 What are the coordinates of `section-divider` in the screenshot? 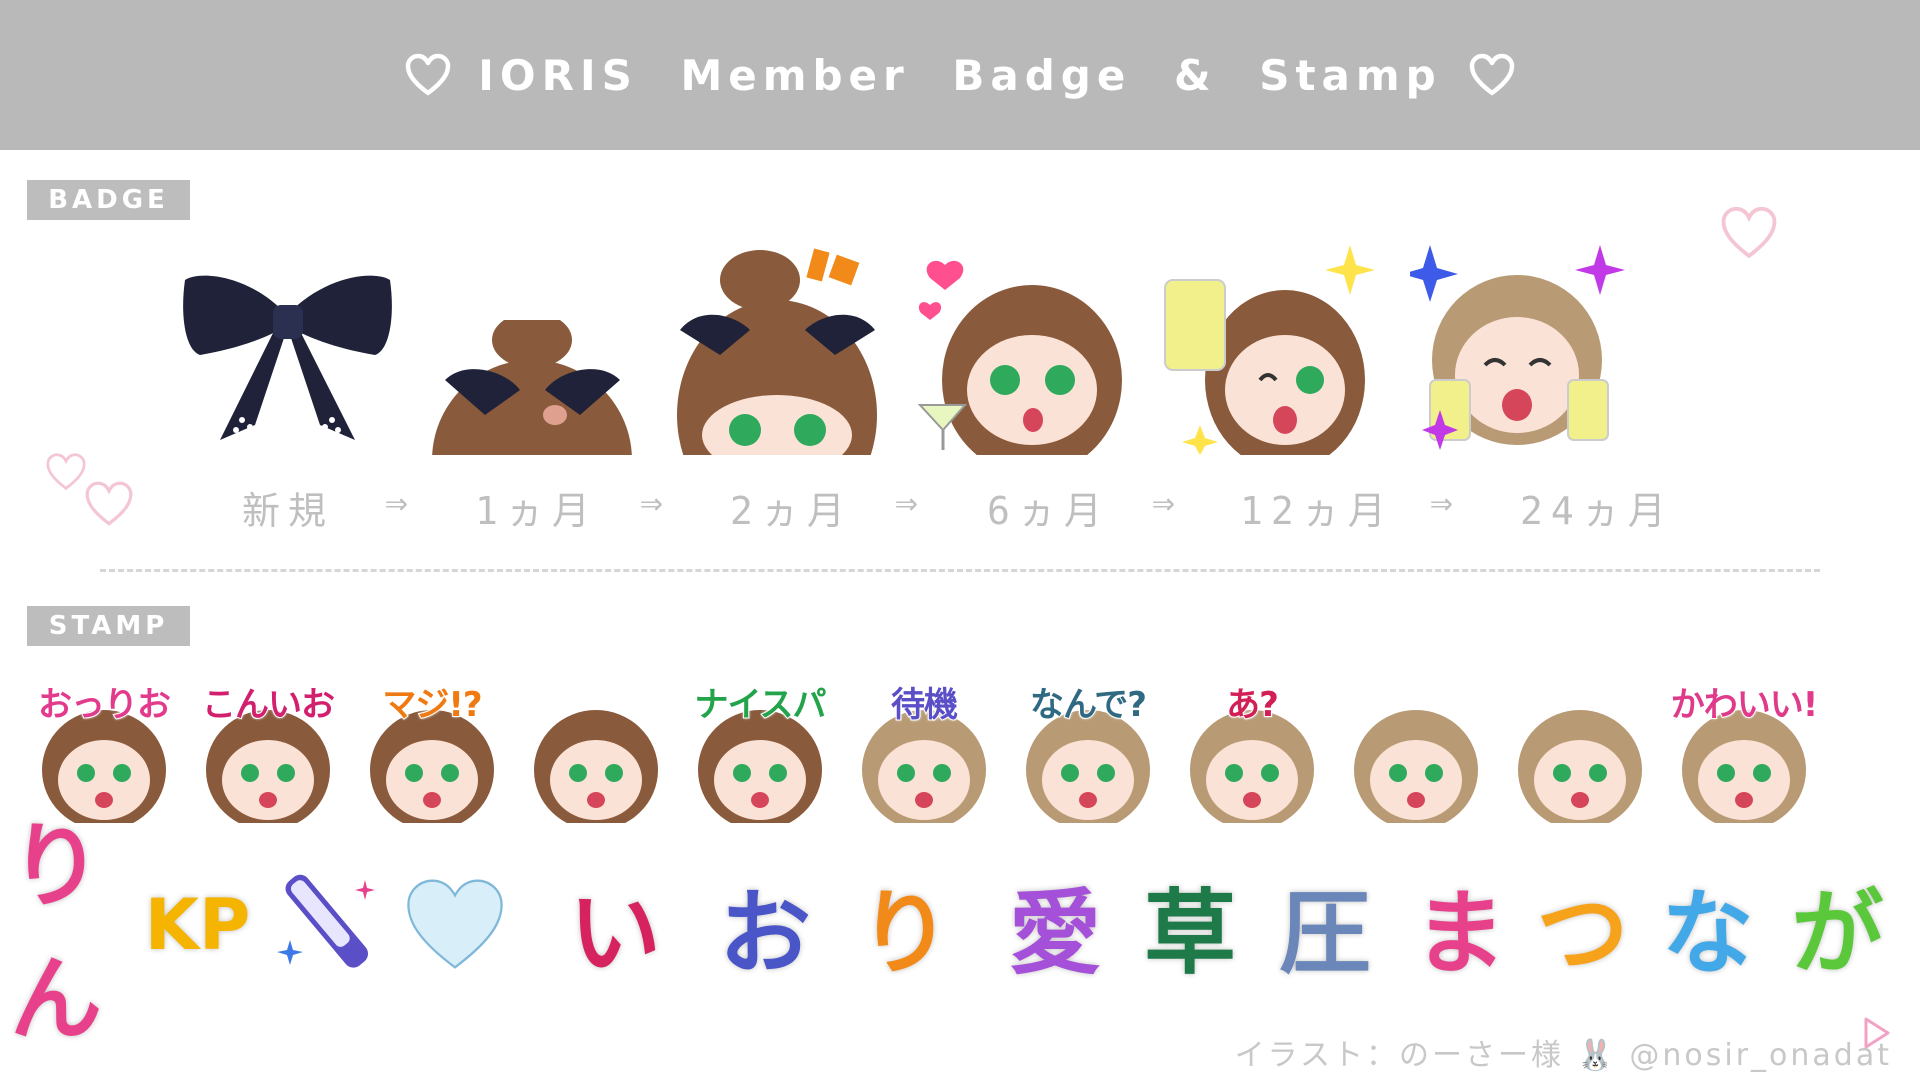 It's located at (960, 570).